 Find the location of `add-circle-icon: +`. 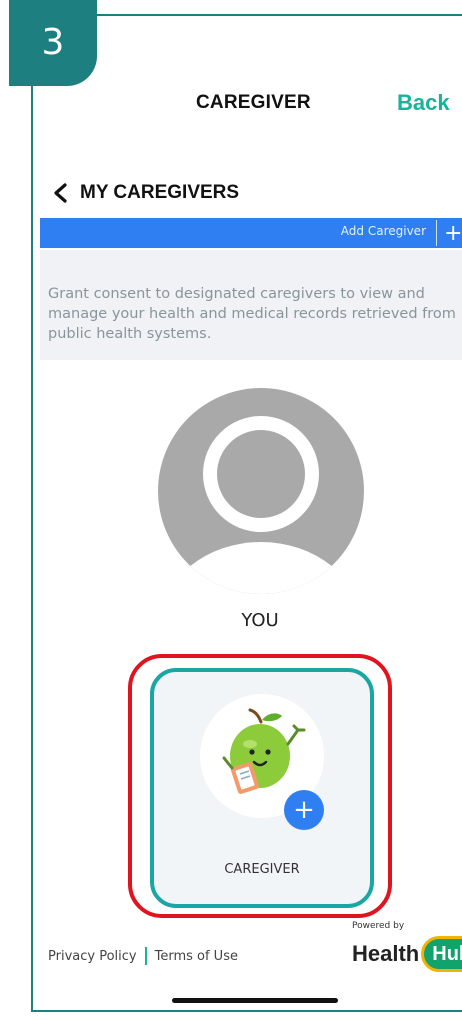

add-circle-icon: + is located at coordinates (304, 810).